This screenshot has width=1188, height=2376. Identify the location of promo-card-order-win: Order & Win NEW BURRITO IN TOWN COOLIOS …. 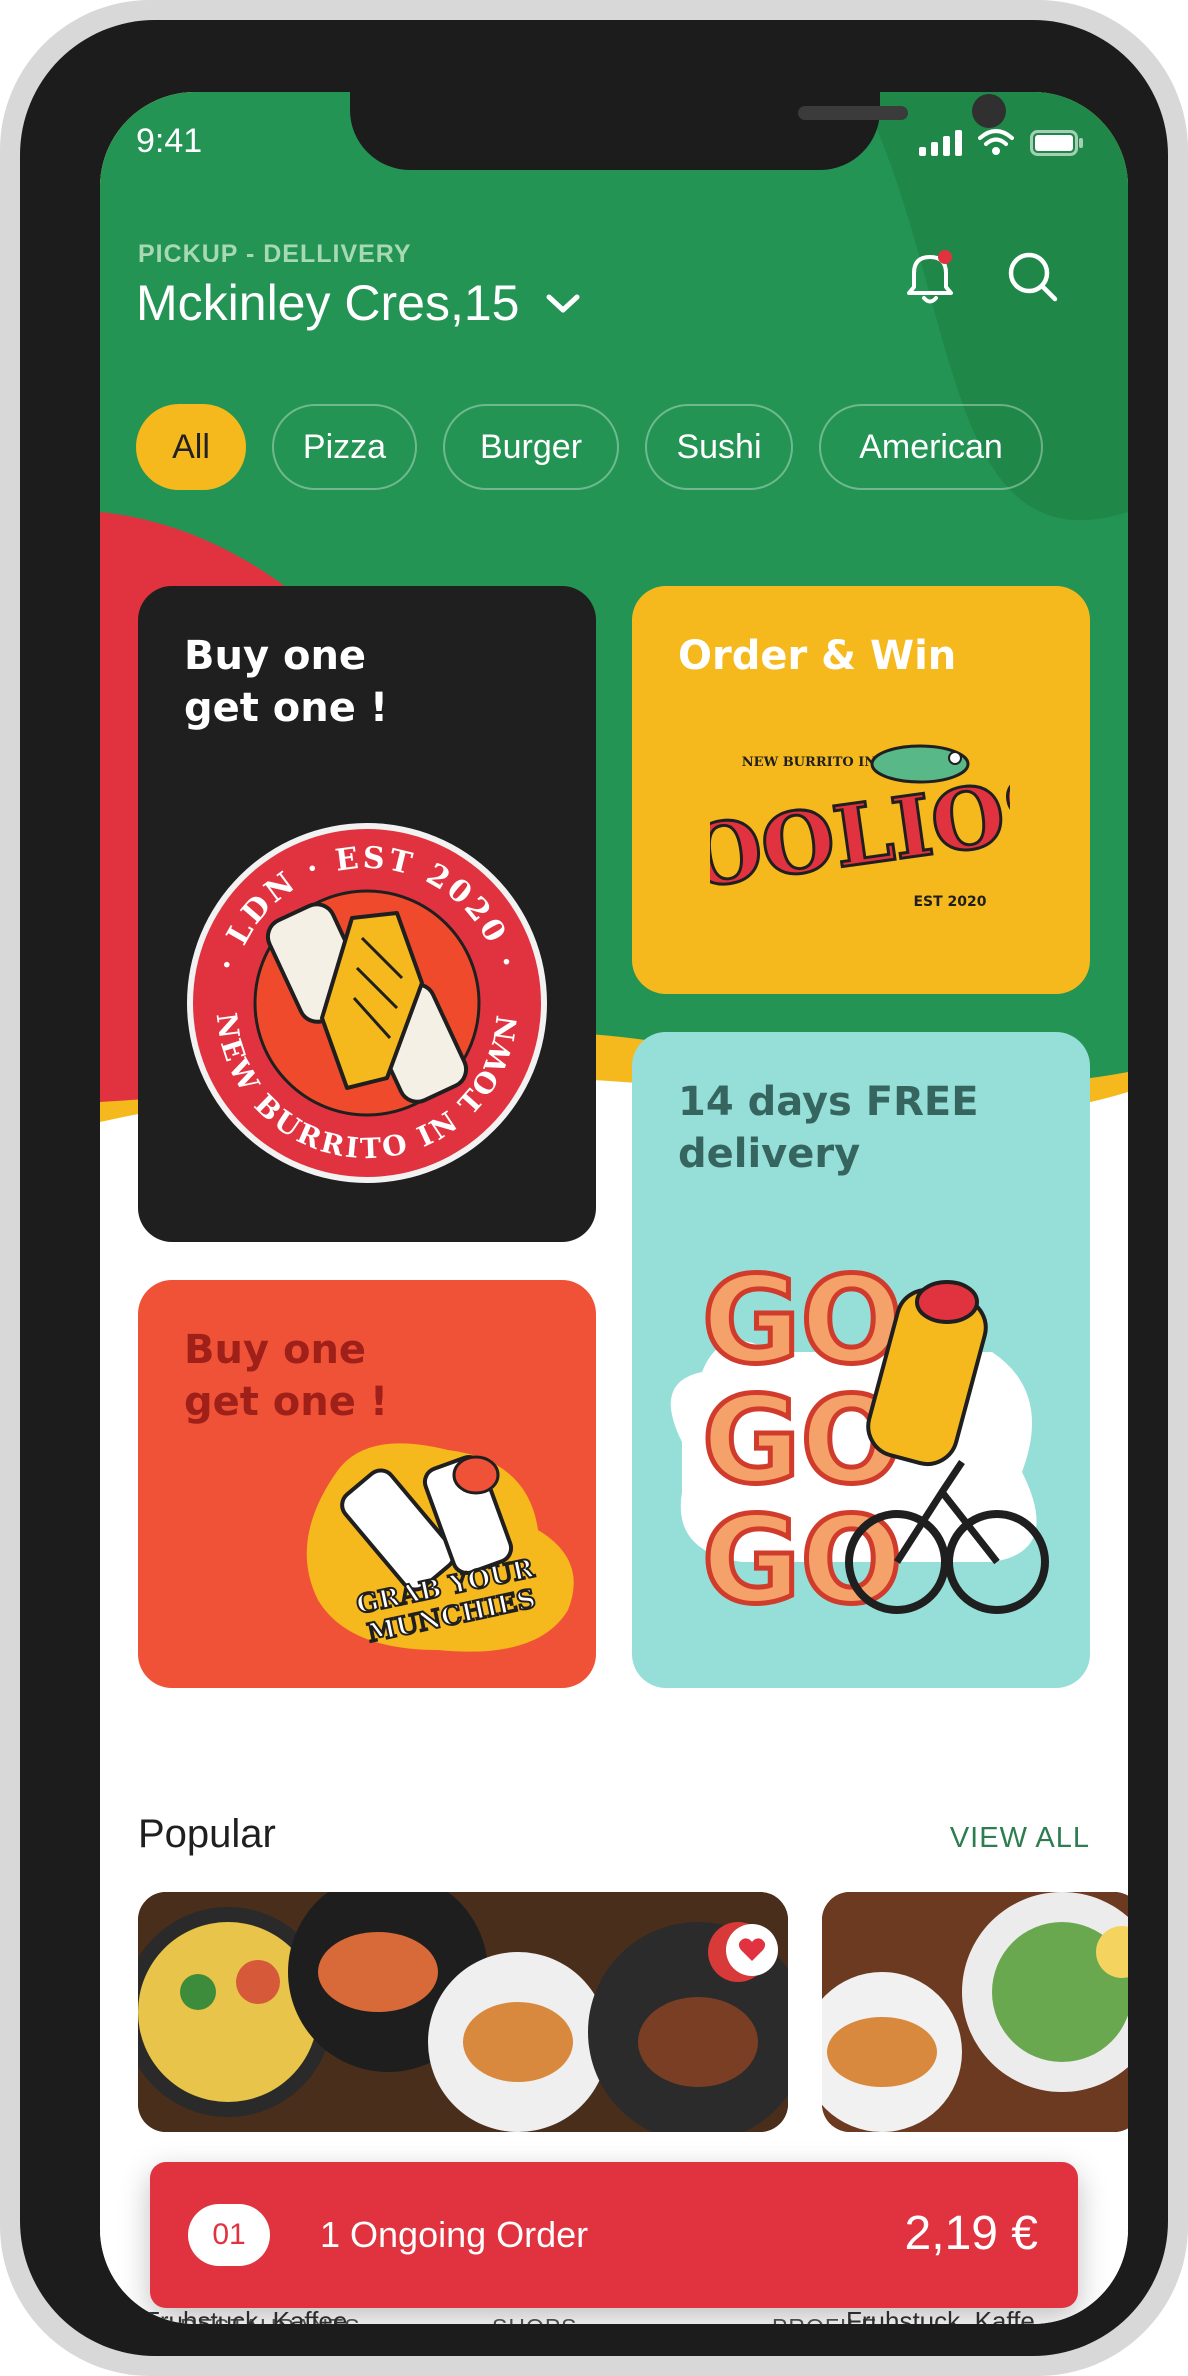
(861, 790).